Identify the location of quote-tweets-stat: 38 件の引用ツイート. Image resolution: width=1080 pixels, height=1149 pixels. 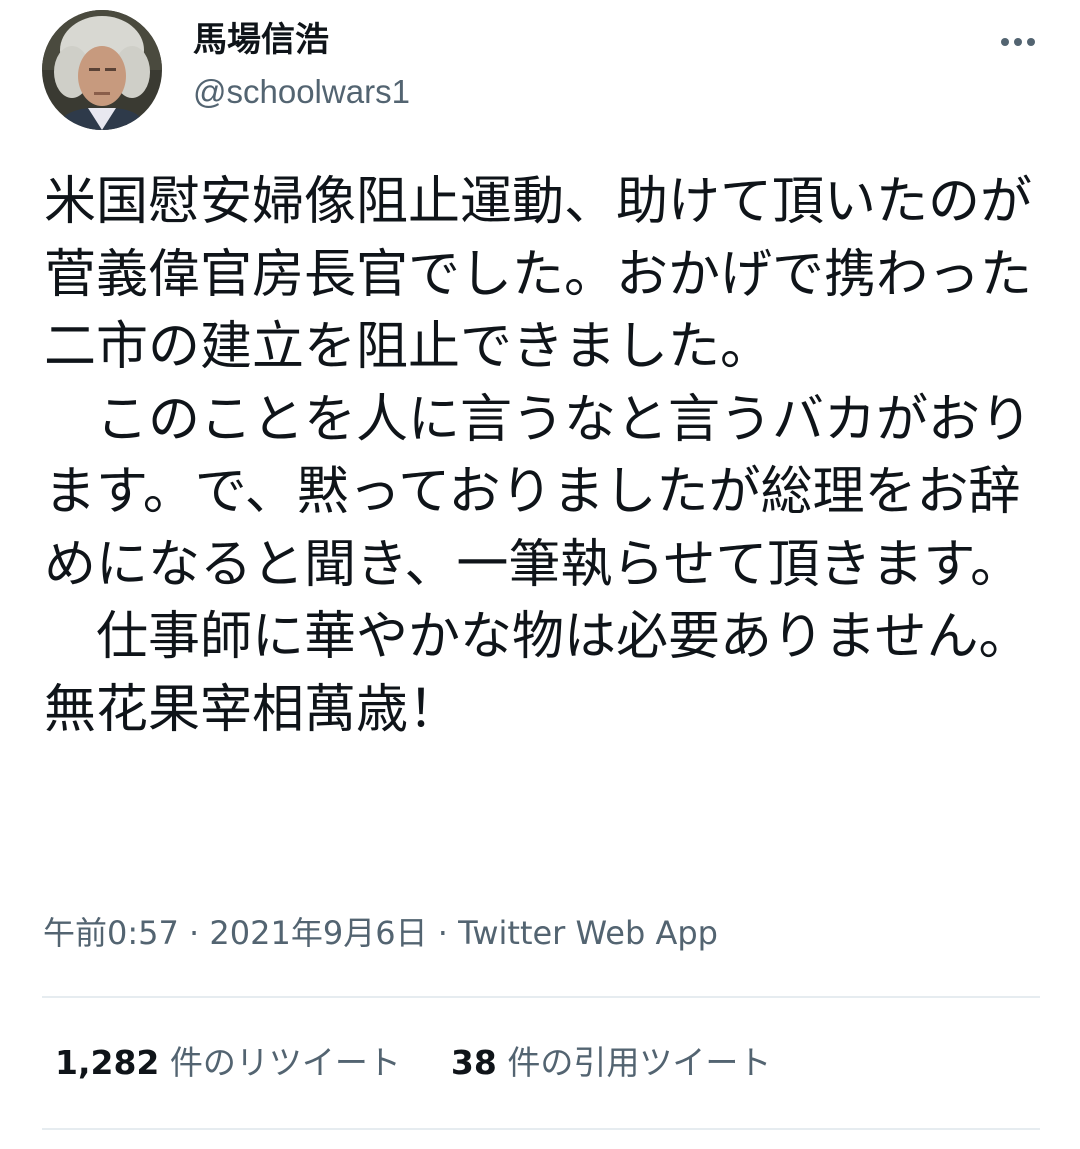
(611, 1063).